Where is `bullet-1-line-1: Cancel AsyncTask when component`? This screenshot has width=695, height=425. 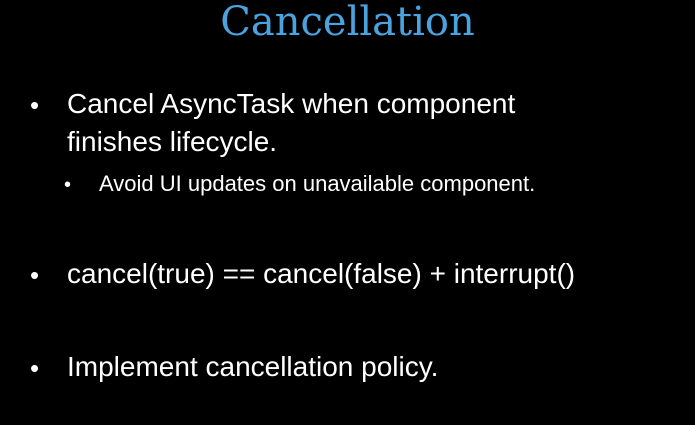
bullet-1-line-1: Cancel AsyncTask when component is located at coordinates (291, 103).